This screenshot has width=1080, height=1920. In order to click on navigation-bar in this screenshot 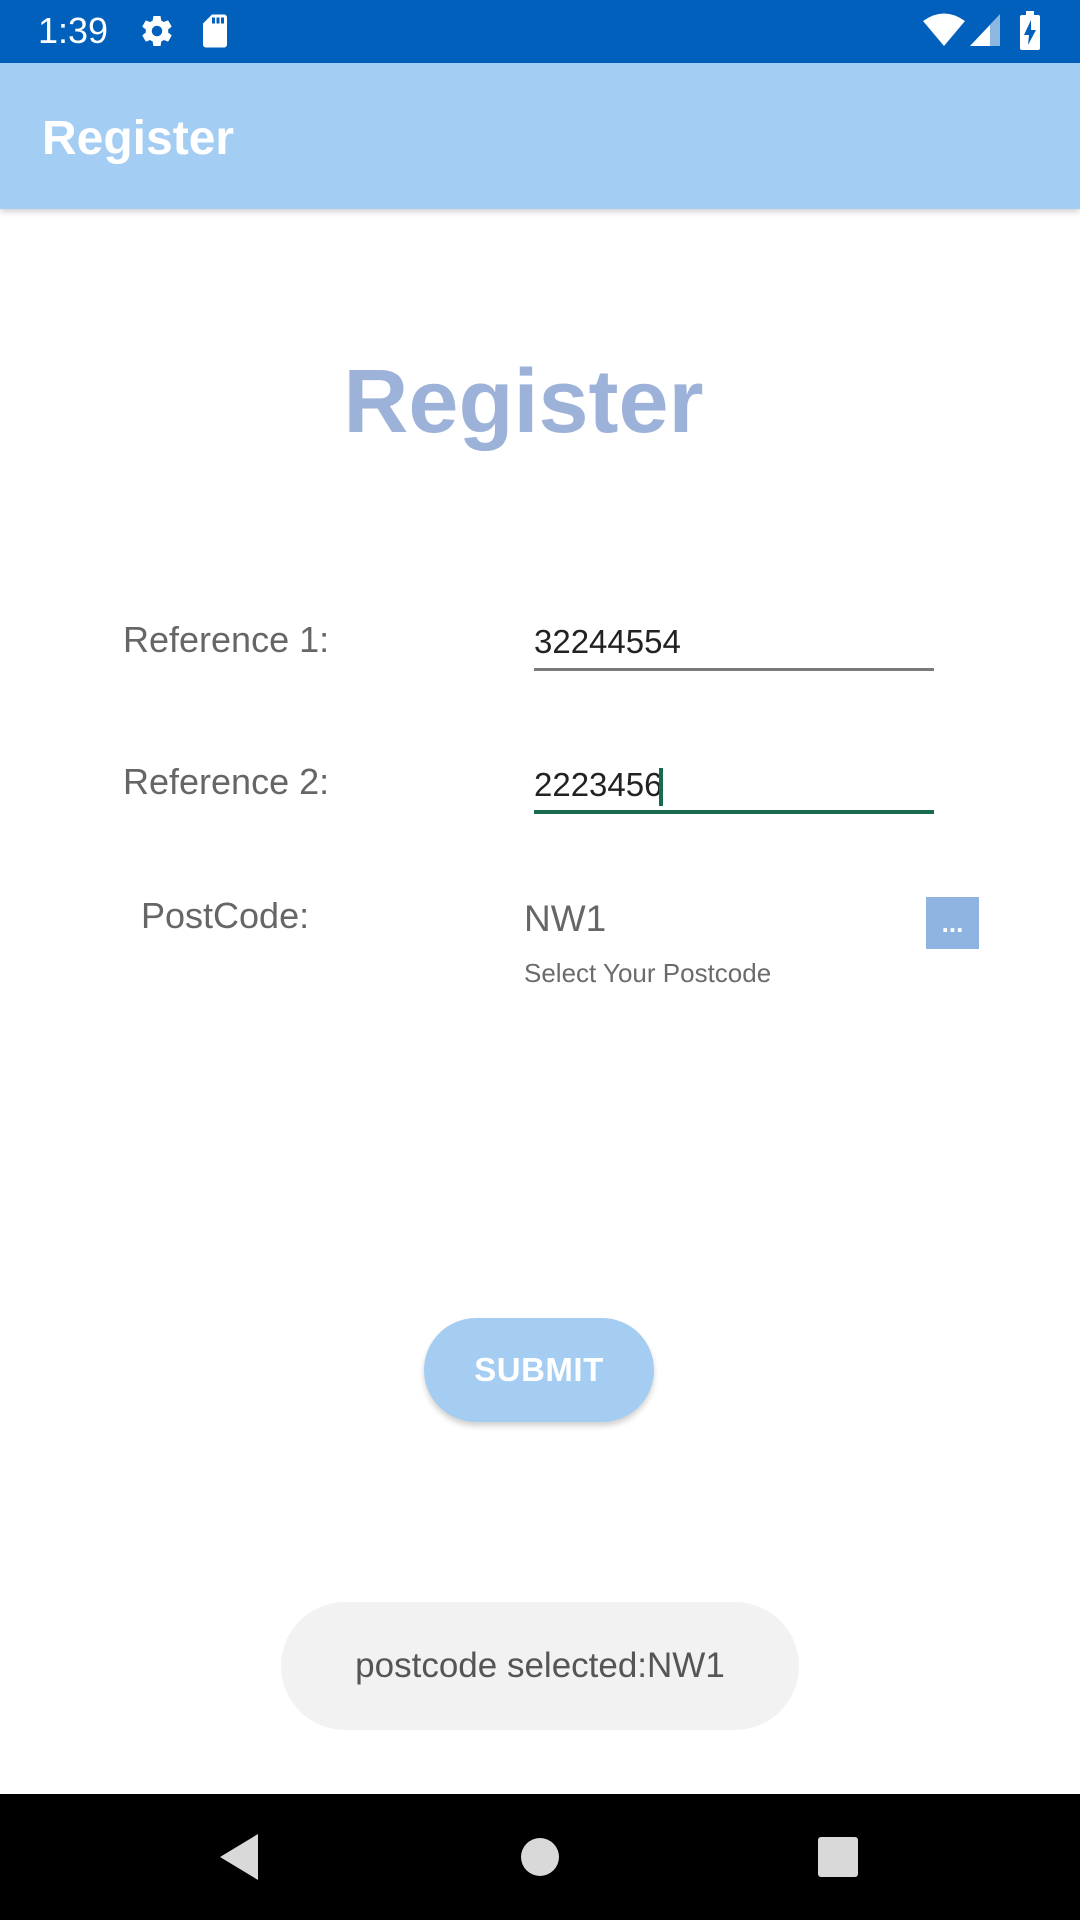, I will do `click(540, 1857)`.